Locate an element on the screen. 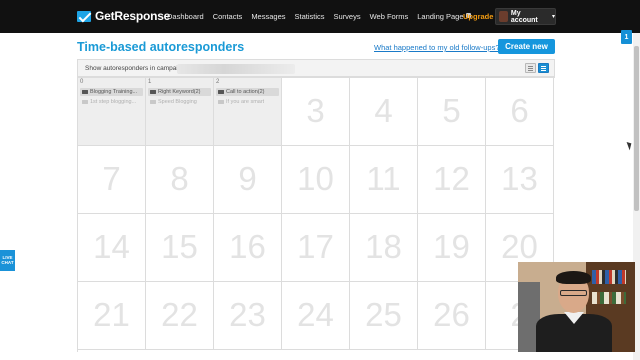  calendar-day-cell: 13 is located at coordinates (520, 180).